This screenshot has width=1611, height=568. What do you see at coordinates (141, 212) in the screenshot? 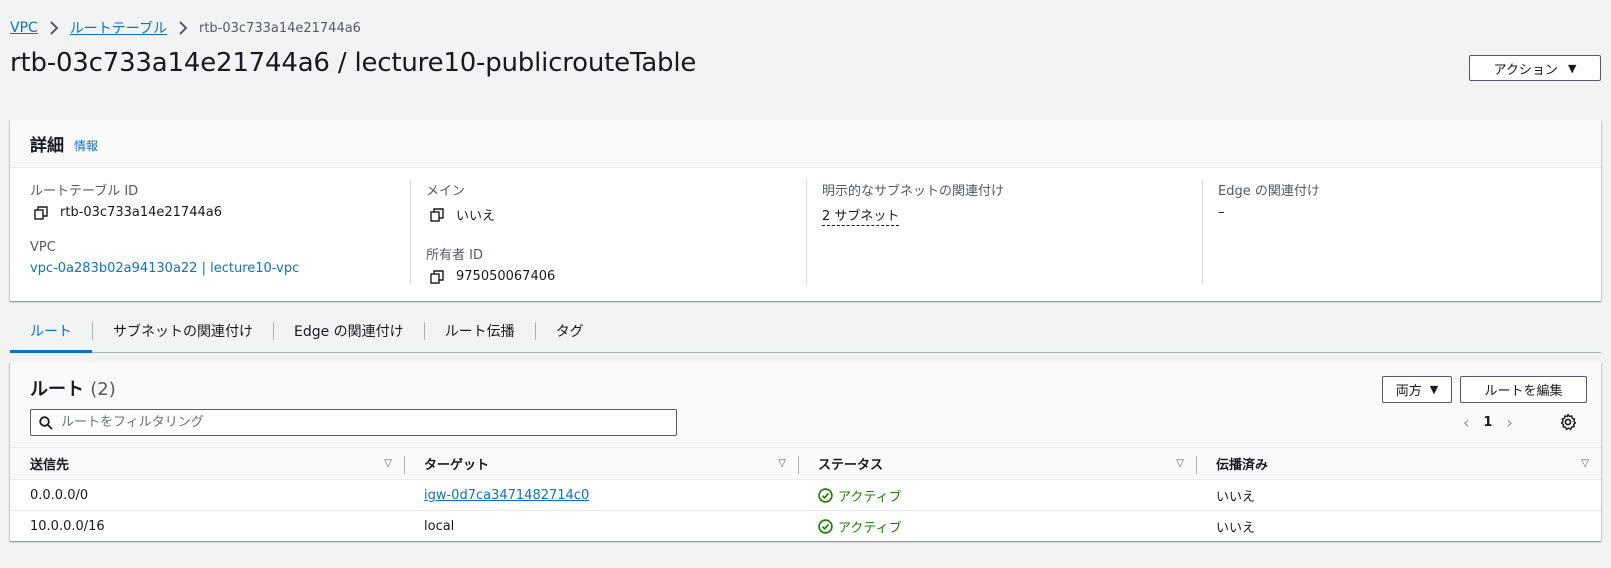
I see `route-table-id-text: rtb-03c733a14e21744a6` at bounding box center [141, 212].